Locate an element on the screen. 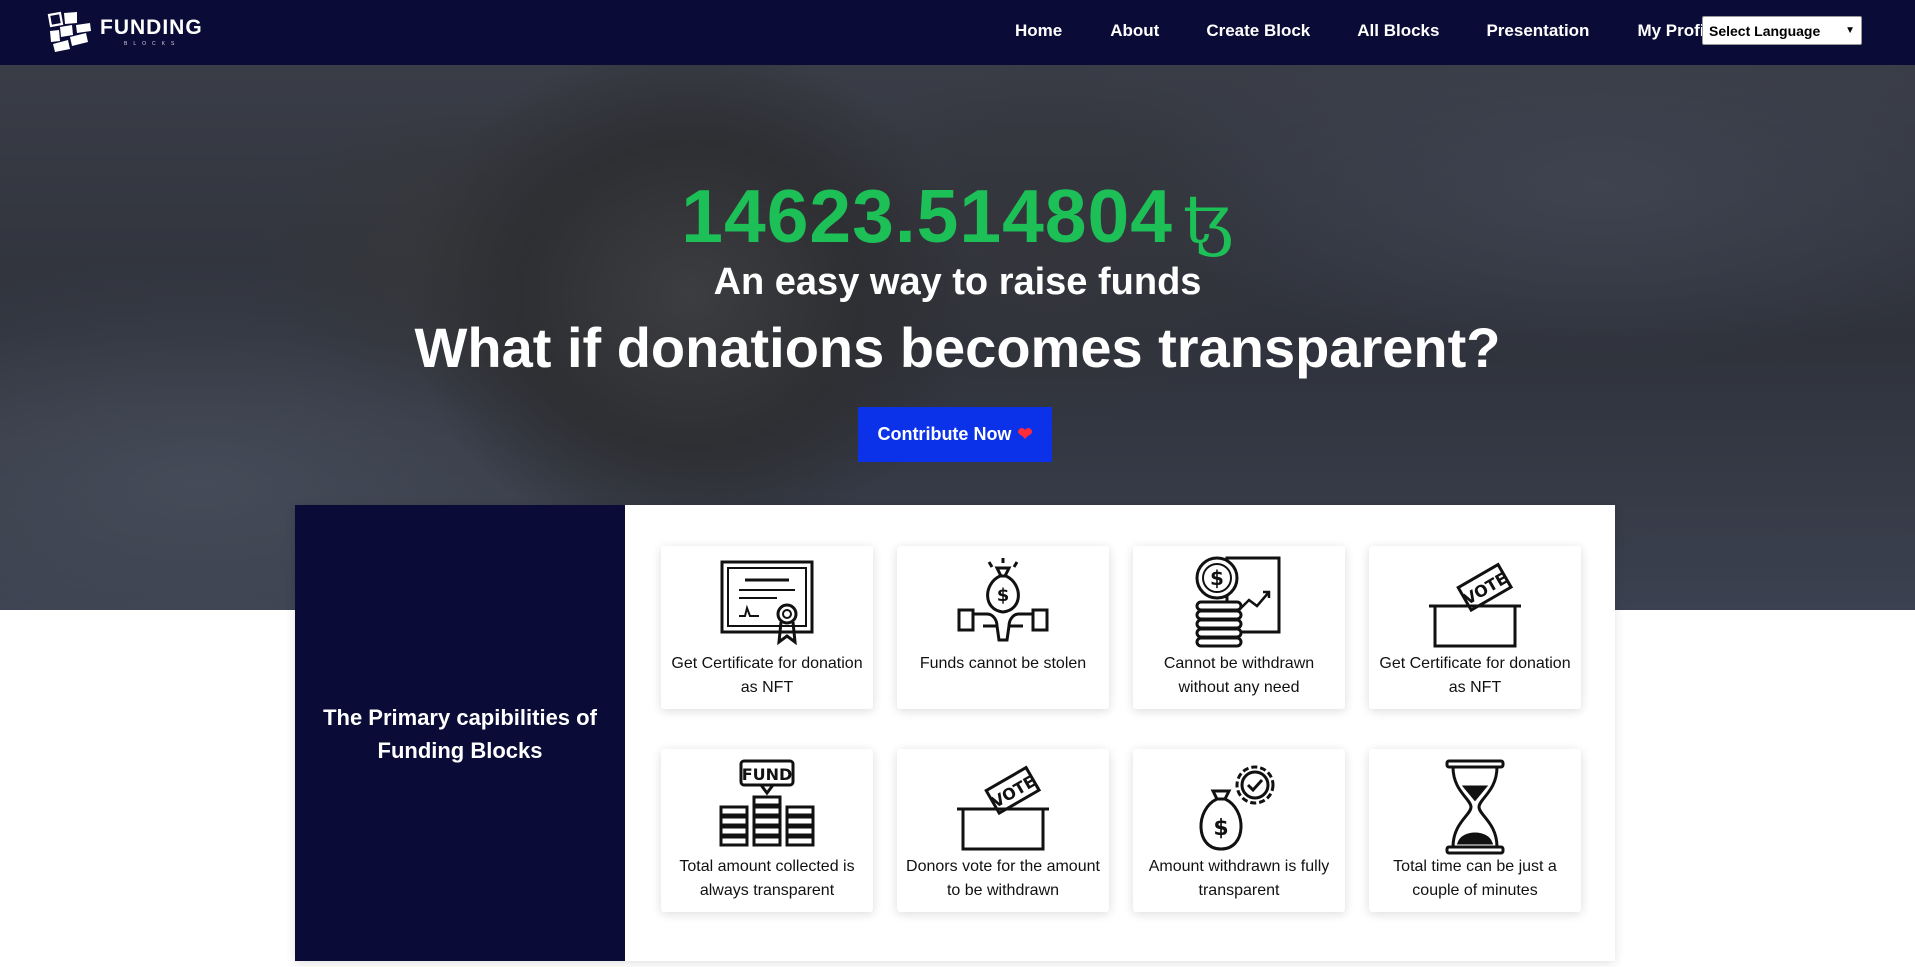 Image resolution: width=1915 pixels, height=967 pixels. capability-card: VOTE Get Certificate for donation as NFT is located at coordinates (1475, 627).